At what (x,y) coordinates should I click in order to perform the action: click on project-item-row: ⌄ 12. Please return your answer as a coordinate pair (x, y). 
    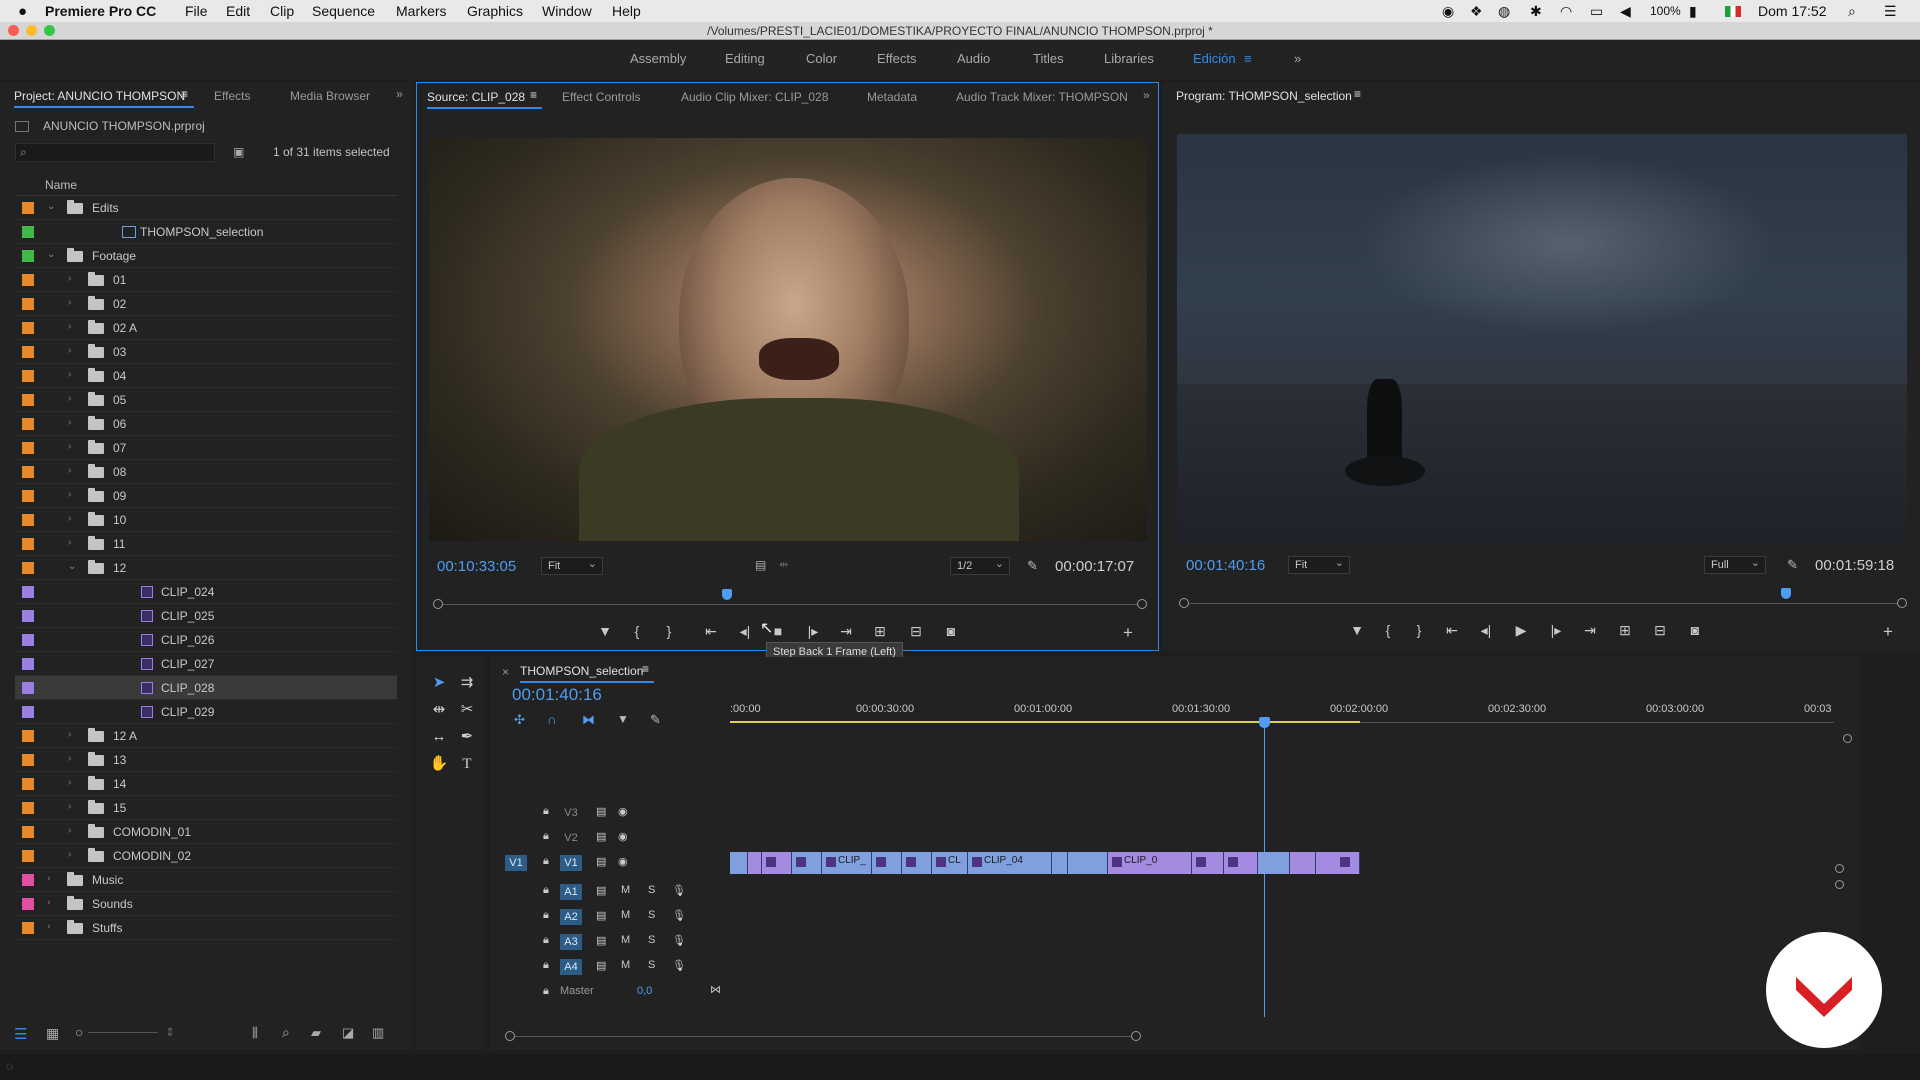
    Looking at the image, I should click on (206, 568).